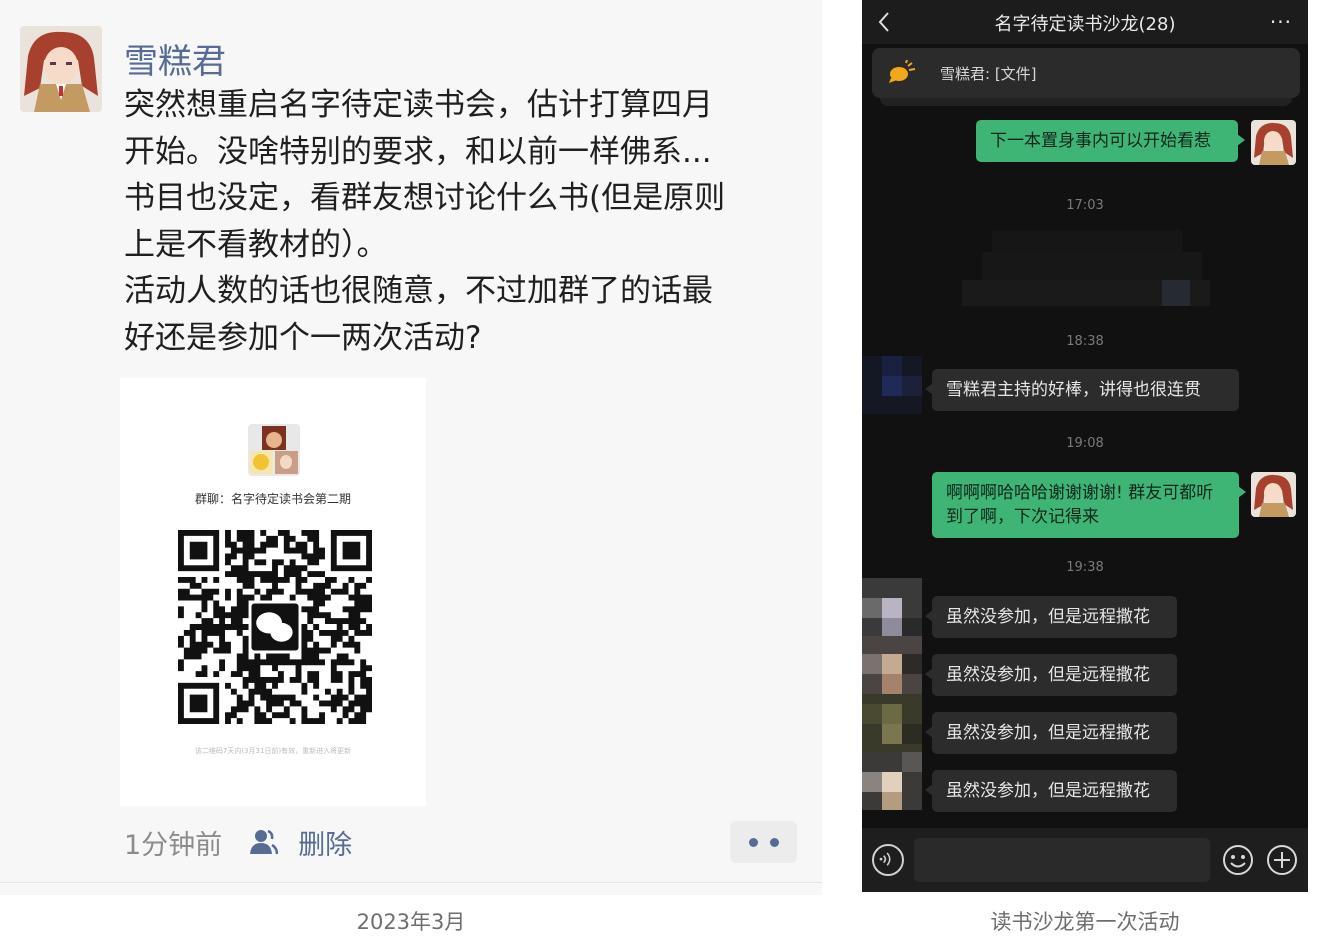 Image resolution: width=1317 pixels, height=940 pixels. Describe the element at coordinates (763, 842) in the screenshot. I see `more-dots-icon` at that location.